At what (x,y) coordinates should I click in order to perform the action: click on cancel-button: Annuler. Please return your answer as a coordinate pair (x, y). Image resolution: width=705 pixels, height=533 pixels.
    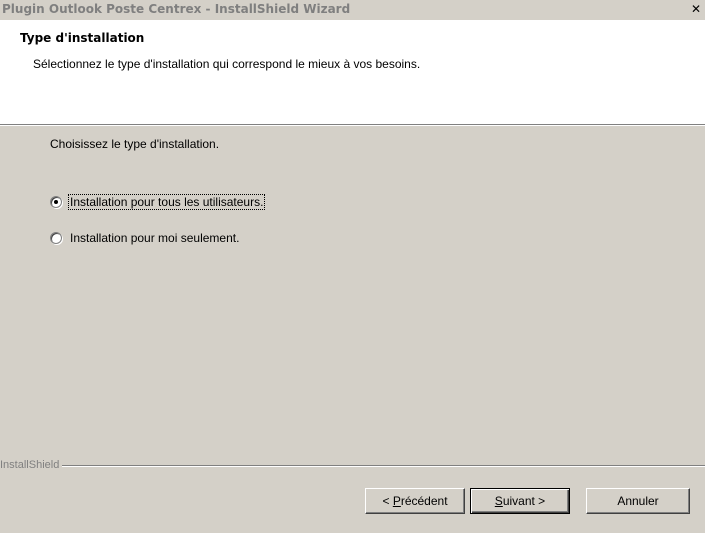
    Looking at the image, I should click on (638, 501).